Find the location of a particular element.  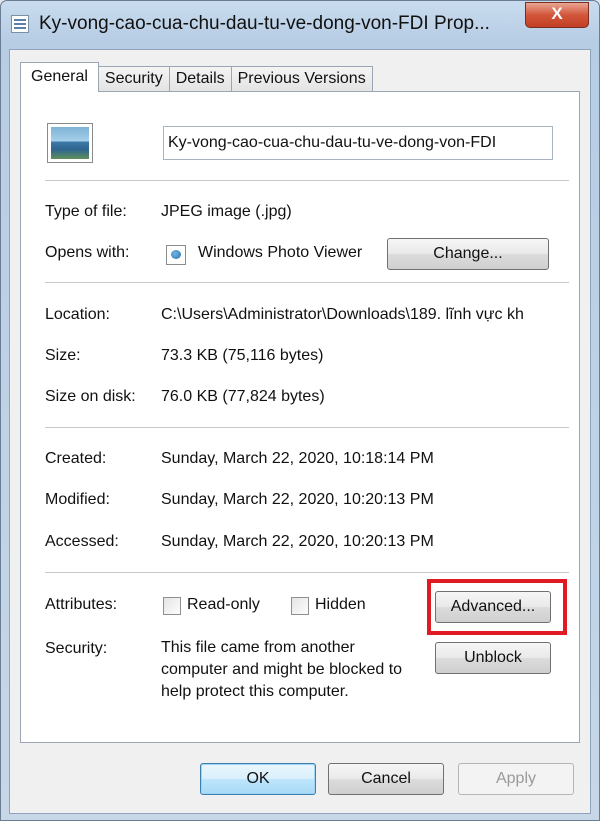

type-of-file-label: Type of file: is located at coordinates (86, 211).